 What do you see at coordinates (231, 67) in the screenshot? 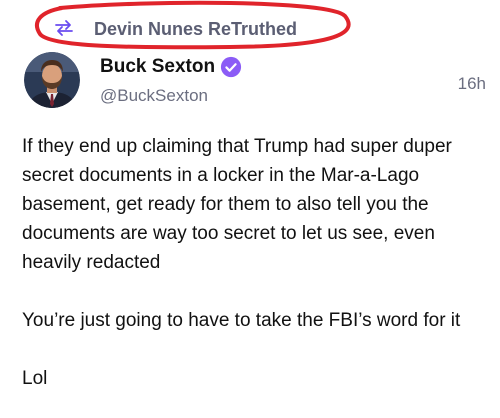
I see `verified-badge-icon` at bounding box center [231, 67].